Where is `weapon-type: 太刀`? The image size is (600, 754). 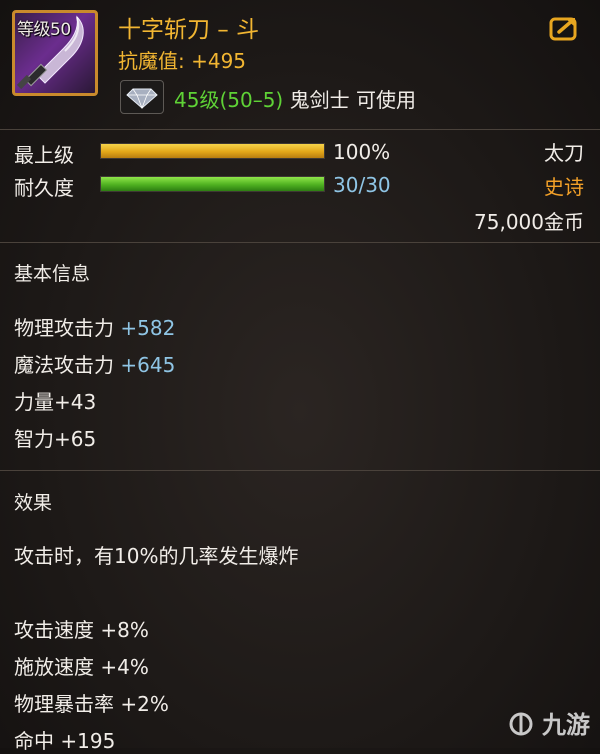 weapon-type: 太刀 is located at coordinates (564, 153).